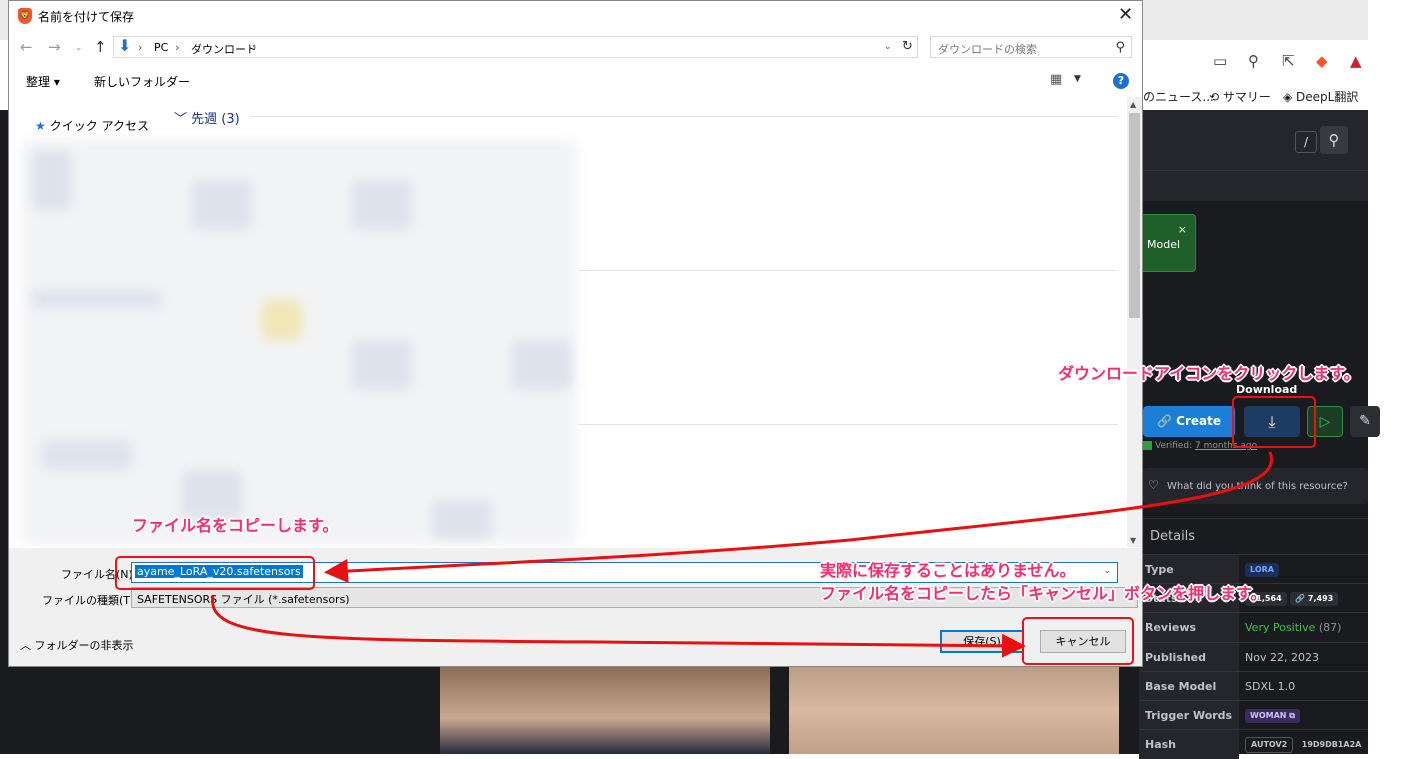 Image resolution: width=1424 pixels, height=759 pixels. Describe the element at coordinates (1134, 215) in the screenshot. I see `scrollbar-thumb` at that location.